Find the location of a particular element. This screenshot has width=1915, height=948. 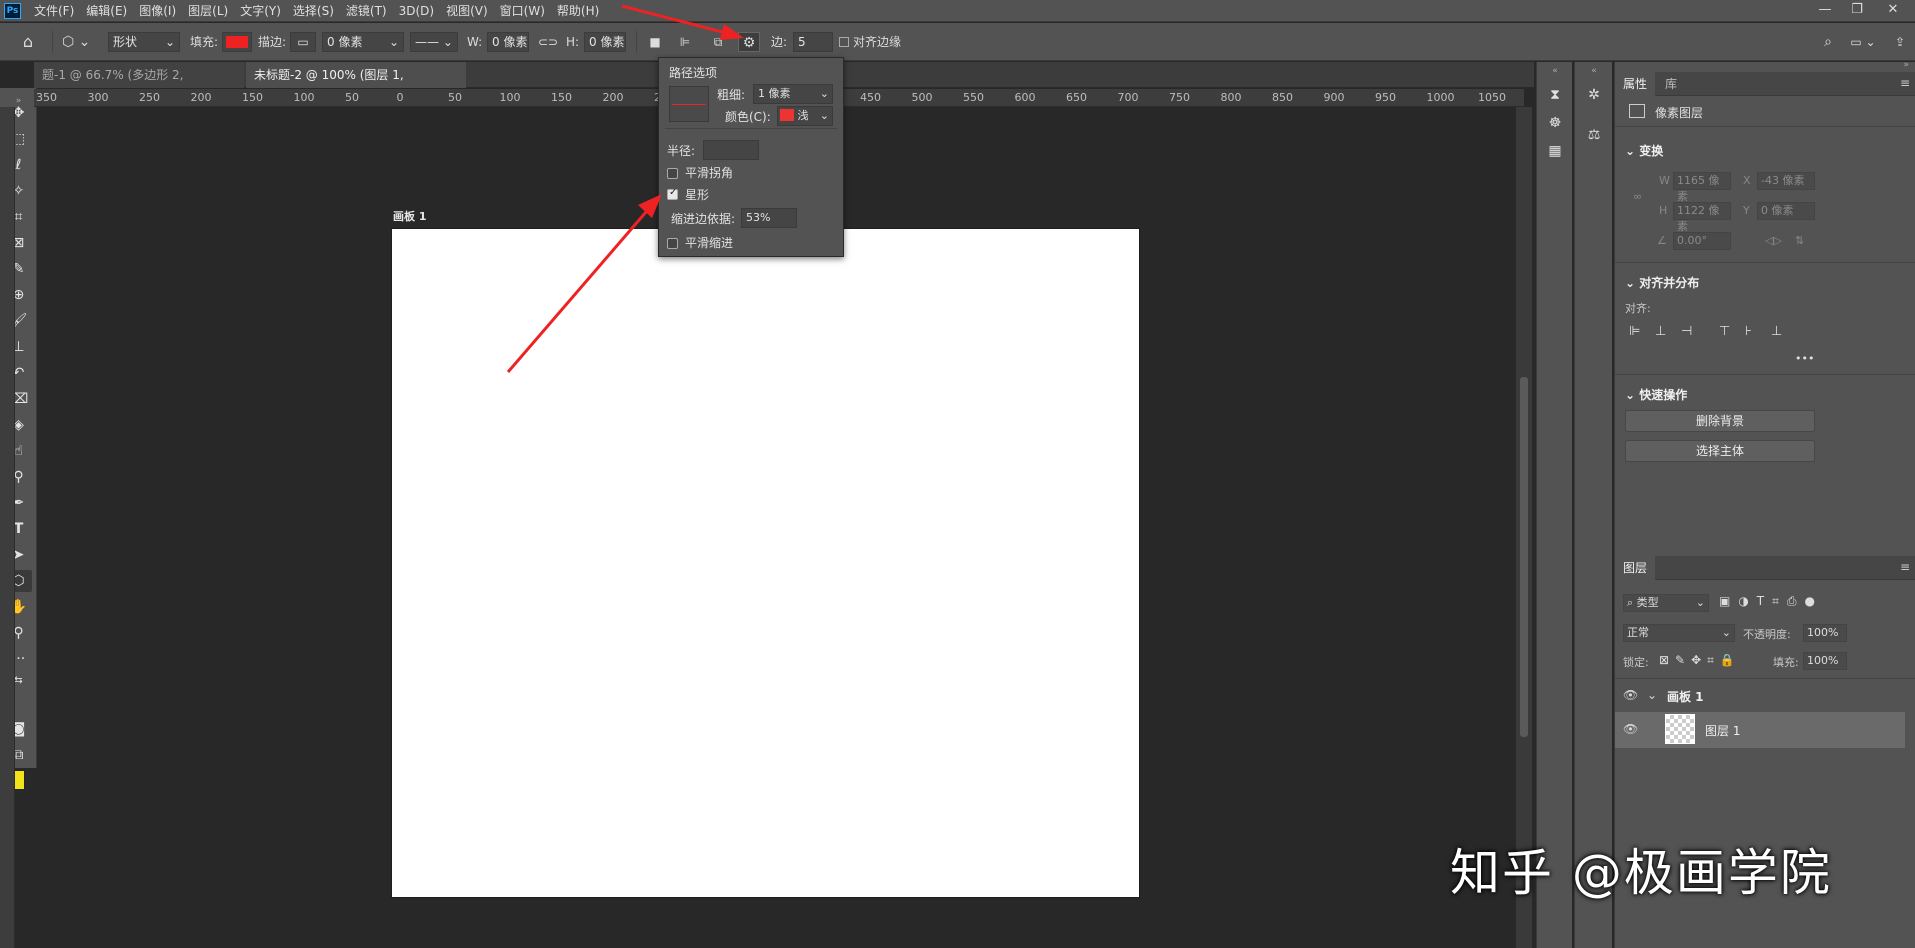

watermark: 知乎 @极画学院 is located at coordinates (1641, 873).